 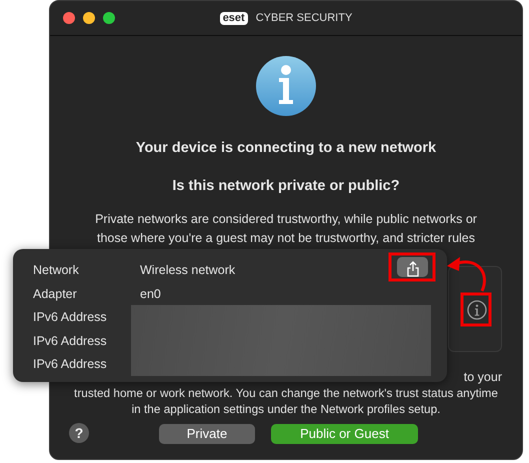 What do you see at coordinates (286, 228) in the screenshot?
I see `description-text: Private networks are considered trustworthy, while public networks or those where you're a guest may not be trustworthy, and stricter rules` at bounding box center [286, 228].